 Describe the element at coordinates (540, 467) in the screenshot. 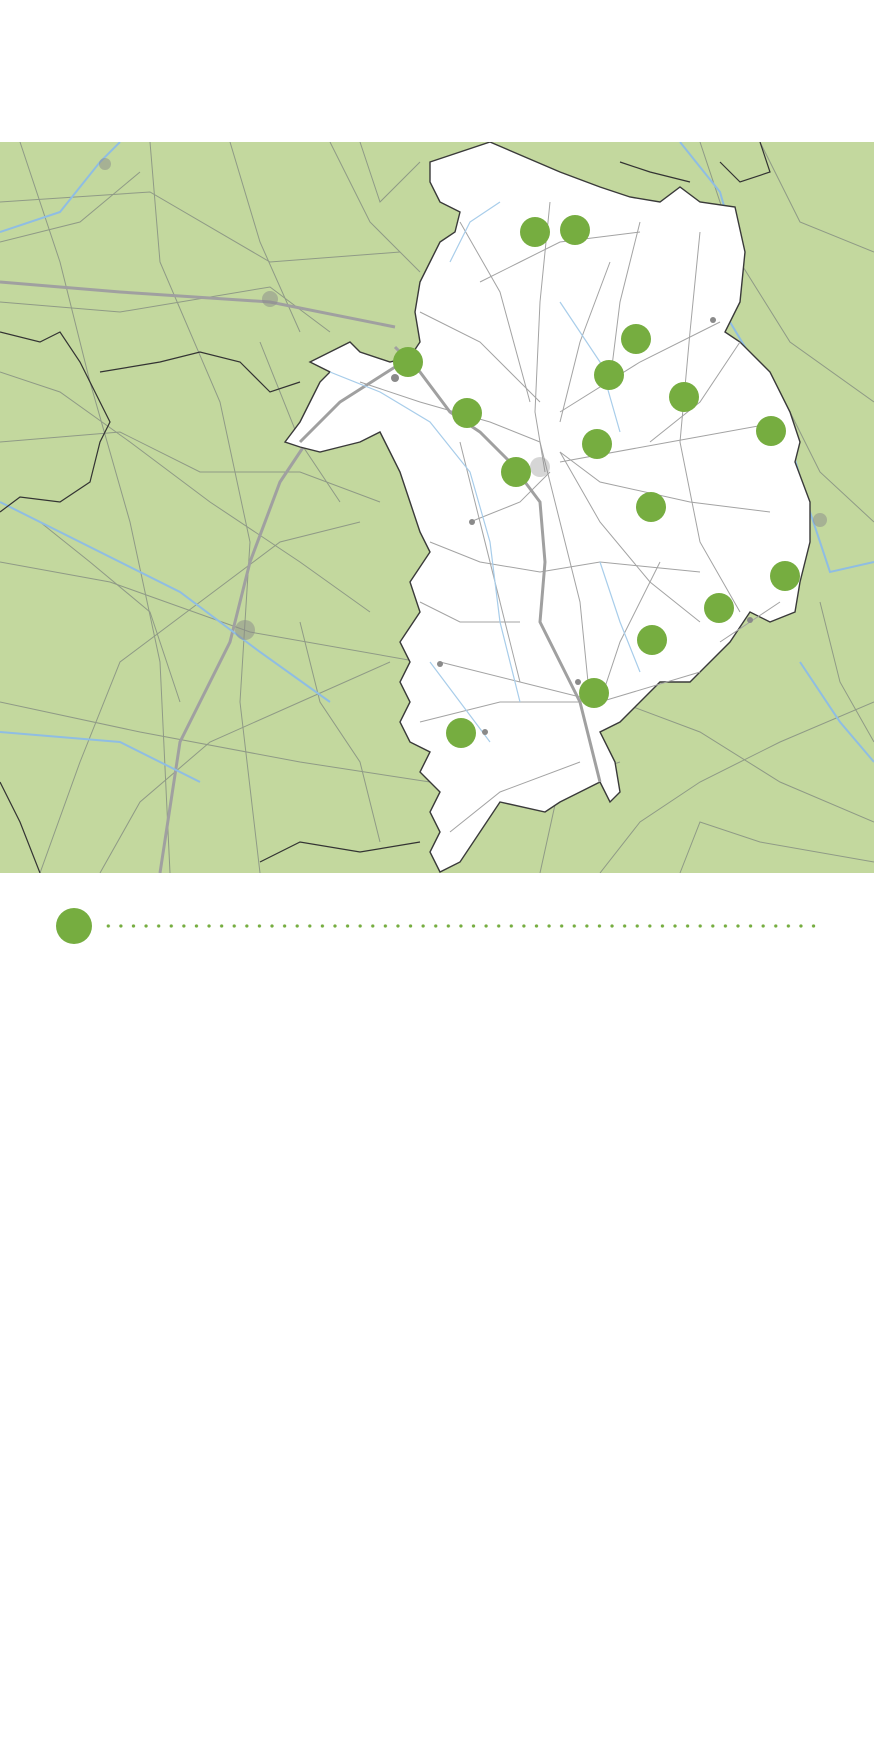

I see `town-main` at that location.